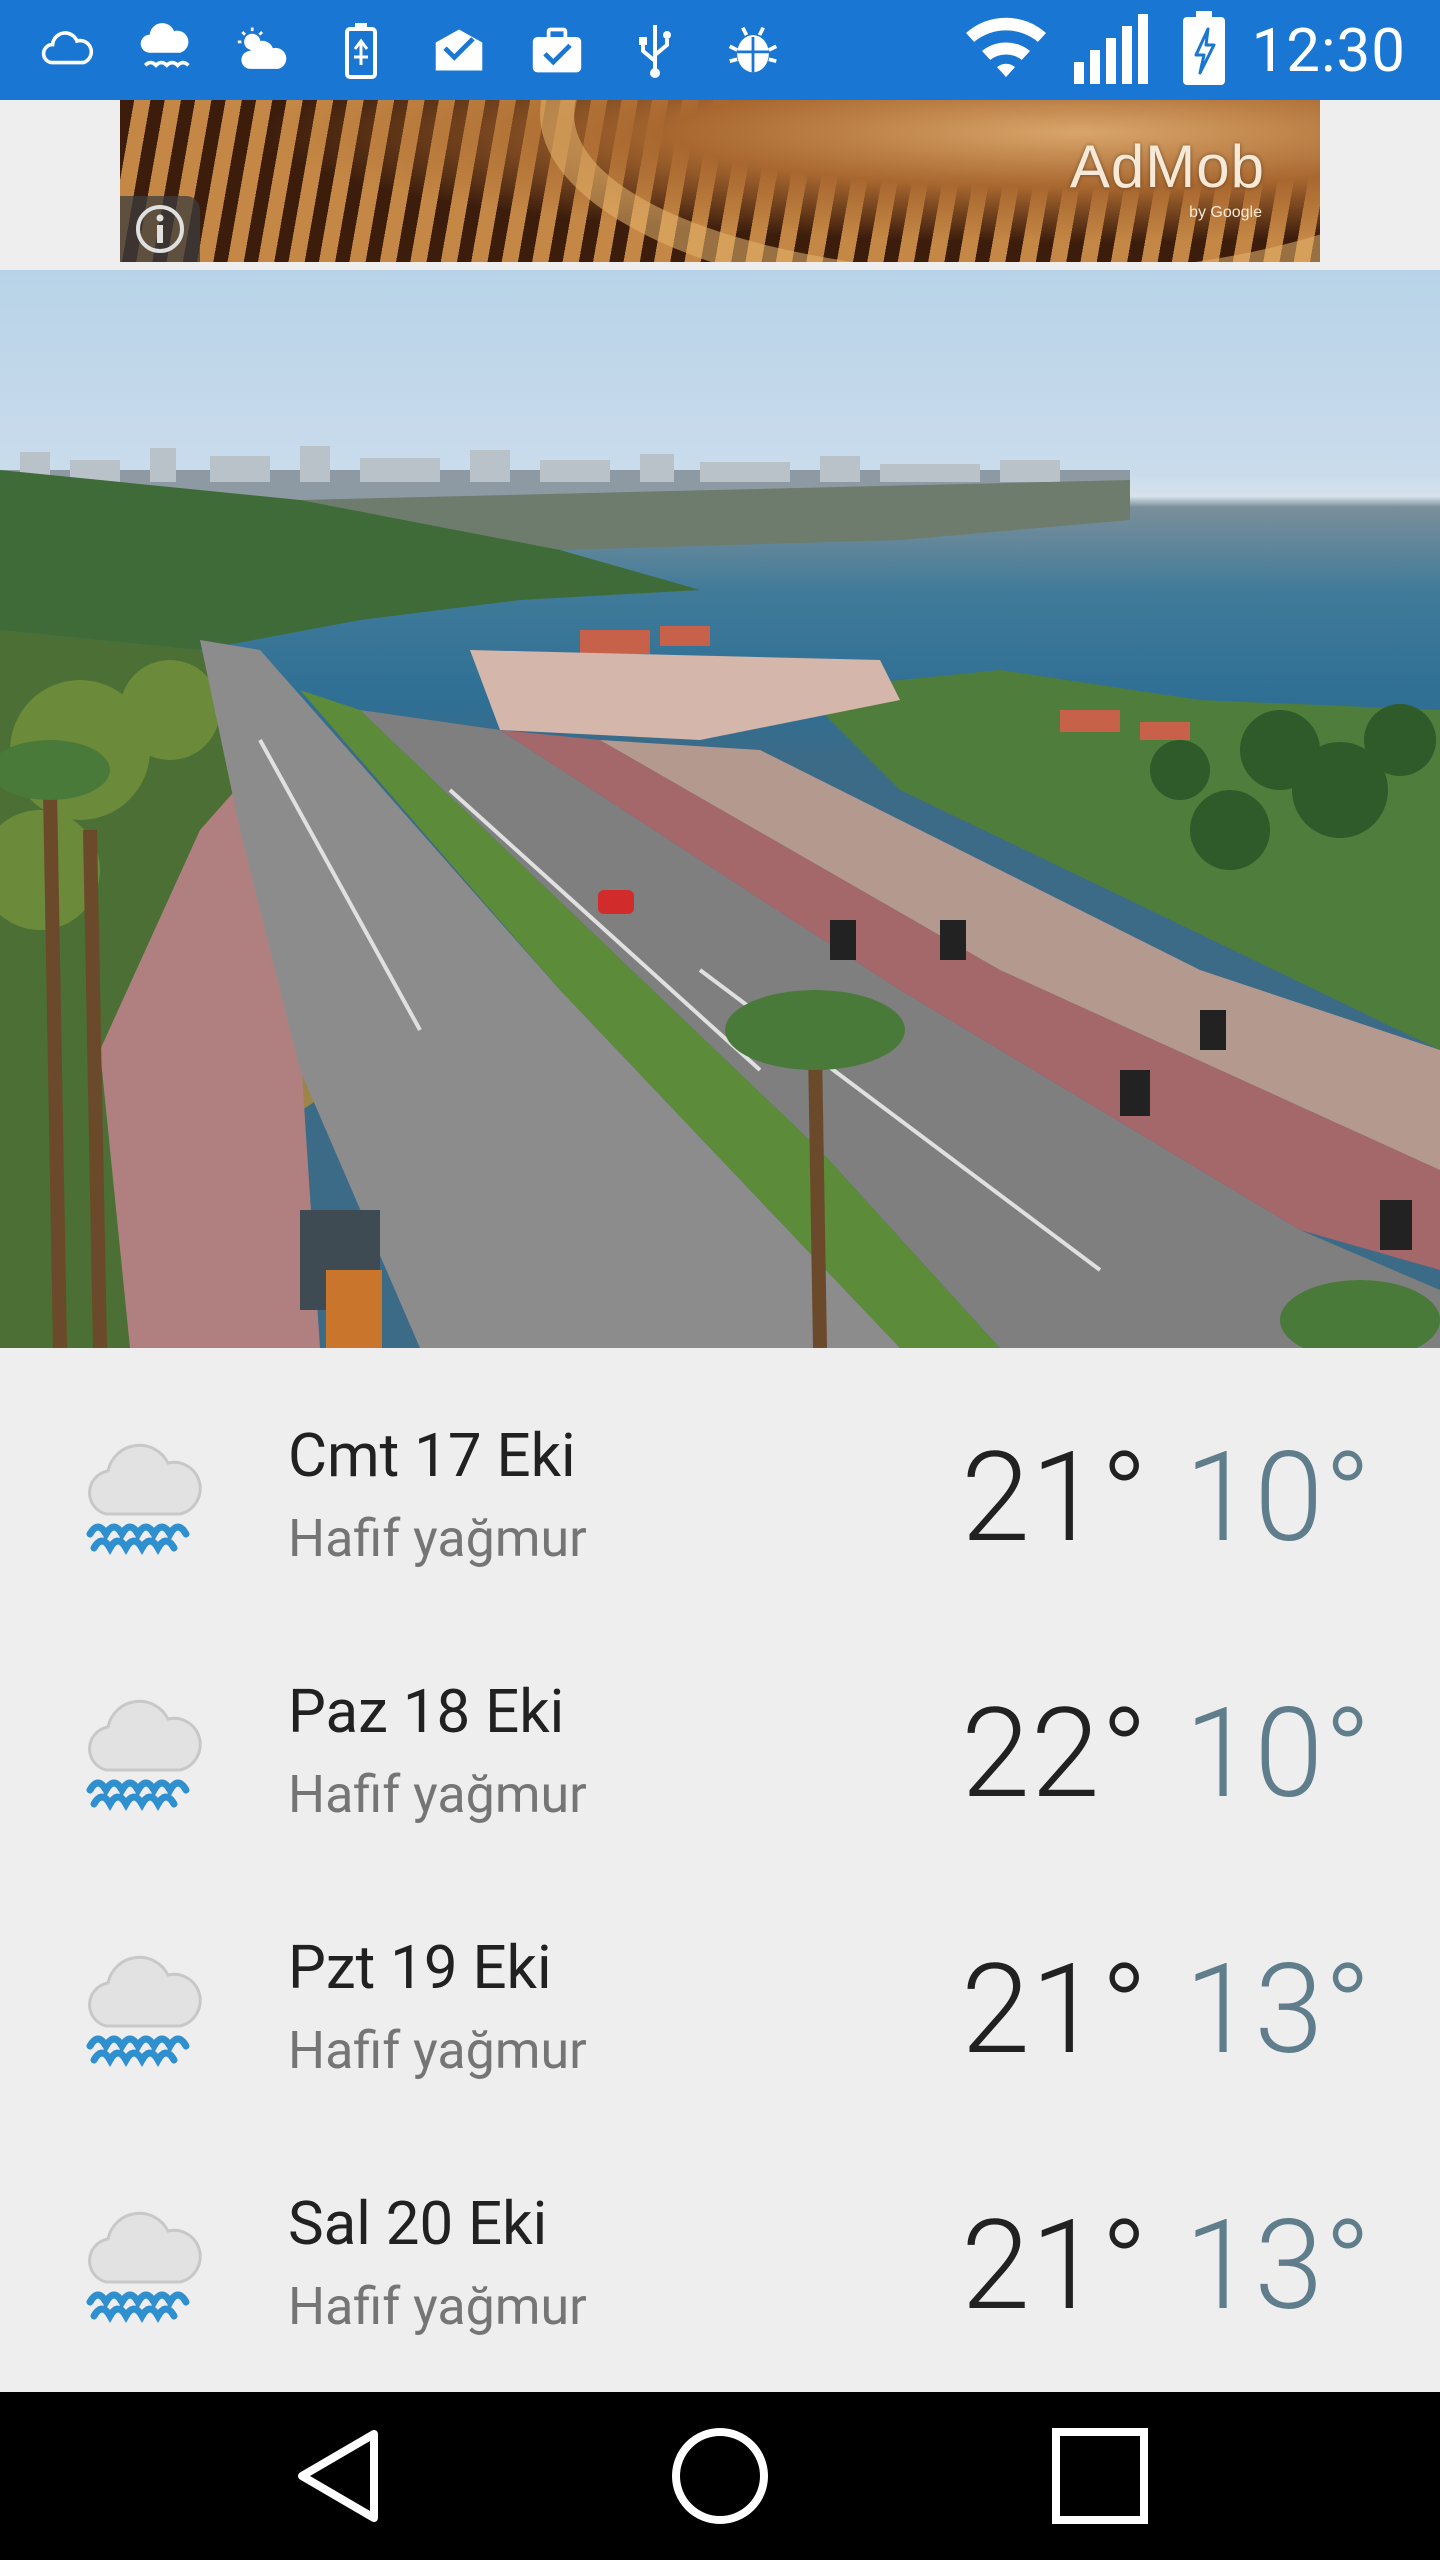 Image resolution: width=1440 pixels, height=2560 pixels. I want to click on forecast-day: Cmt 17 Eki, so click(432, 1455).